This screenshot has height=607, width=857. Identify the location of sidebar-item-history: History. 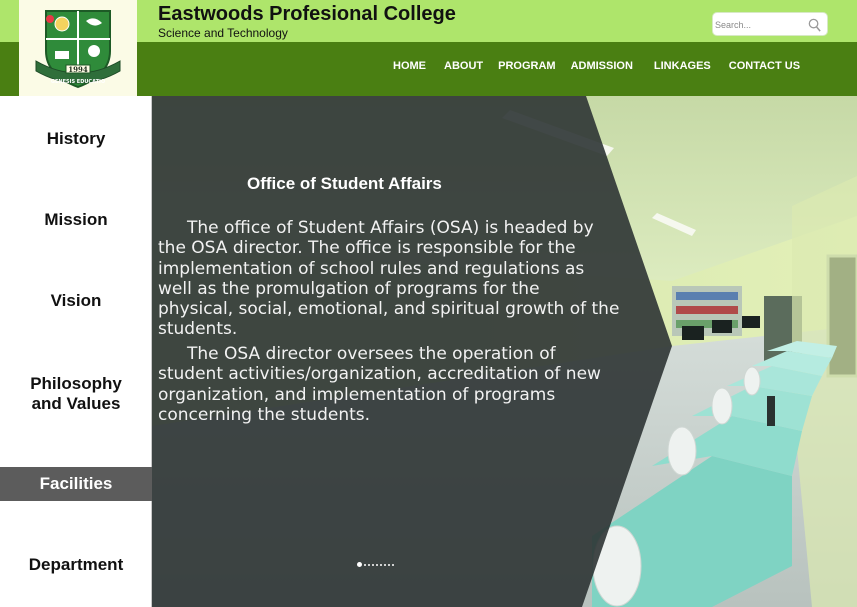
(76, 139).